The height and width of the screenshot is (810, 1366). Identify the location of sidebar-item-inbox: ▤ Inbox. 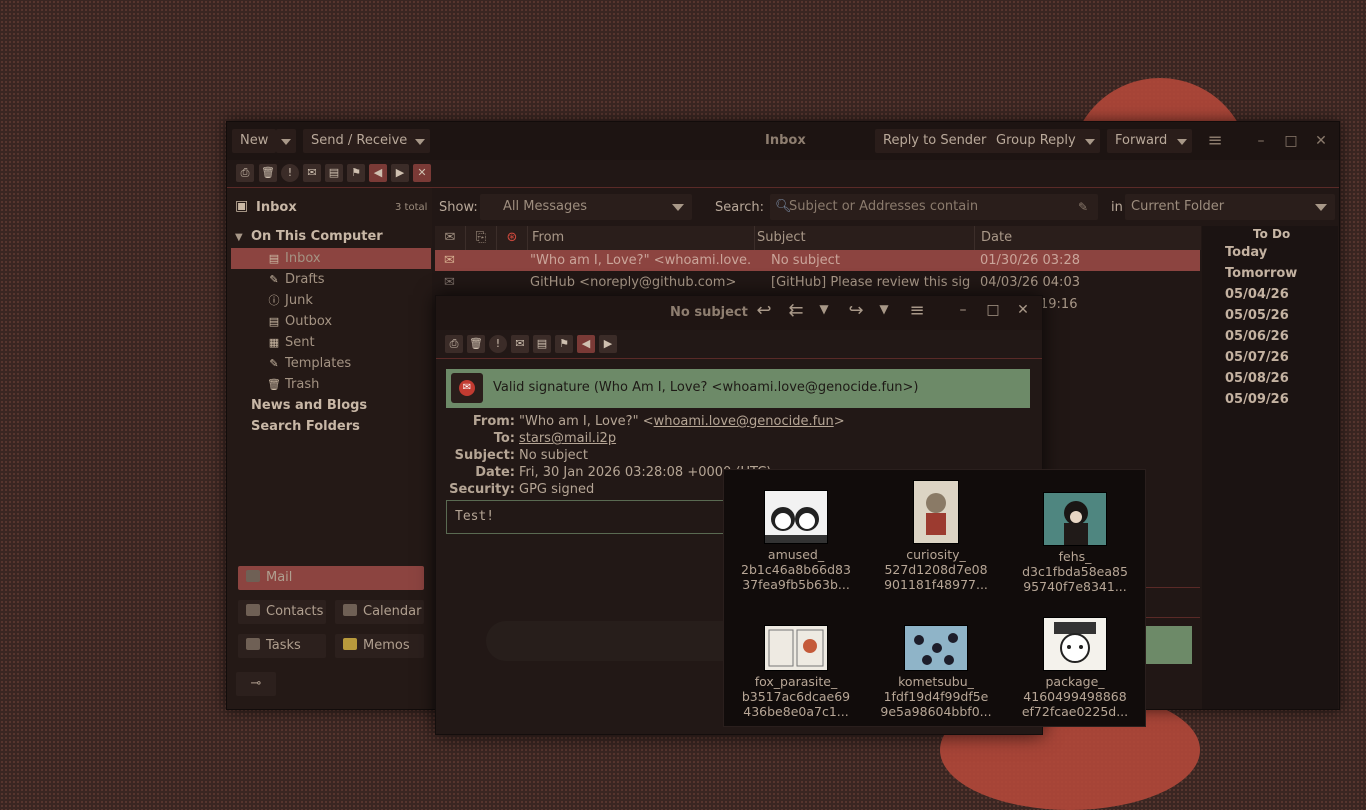
(331, 258).